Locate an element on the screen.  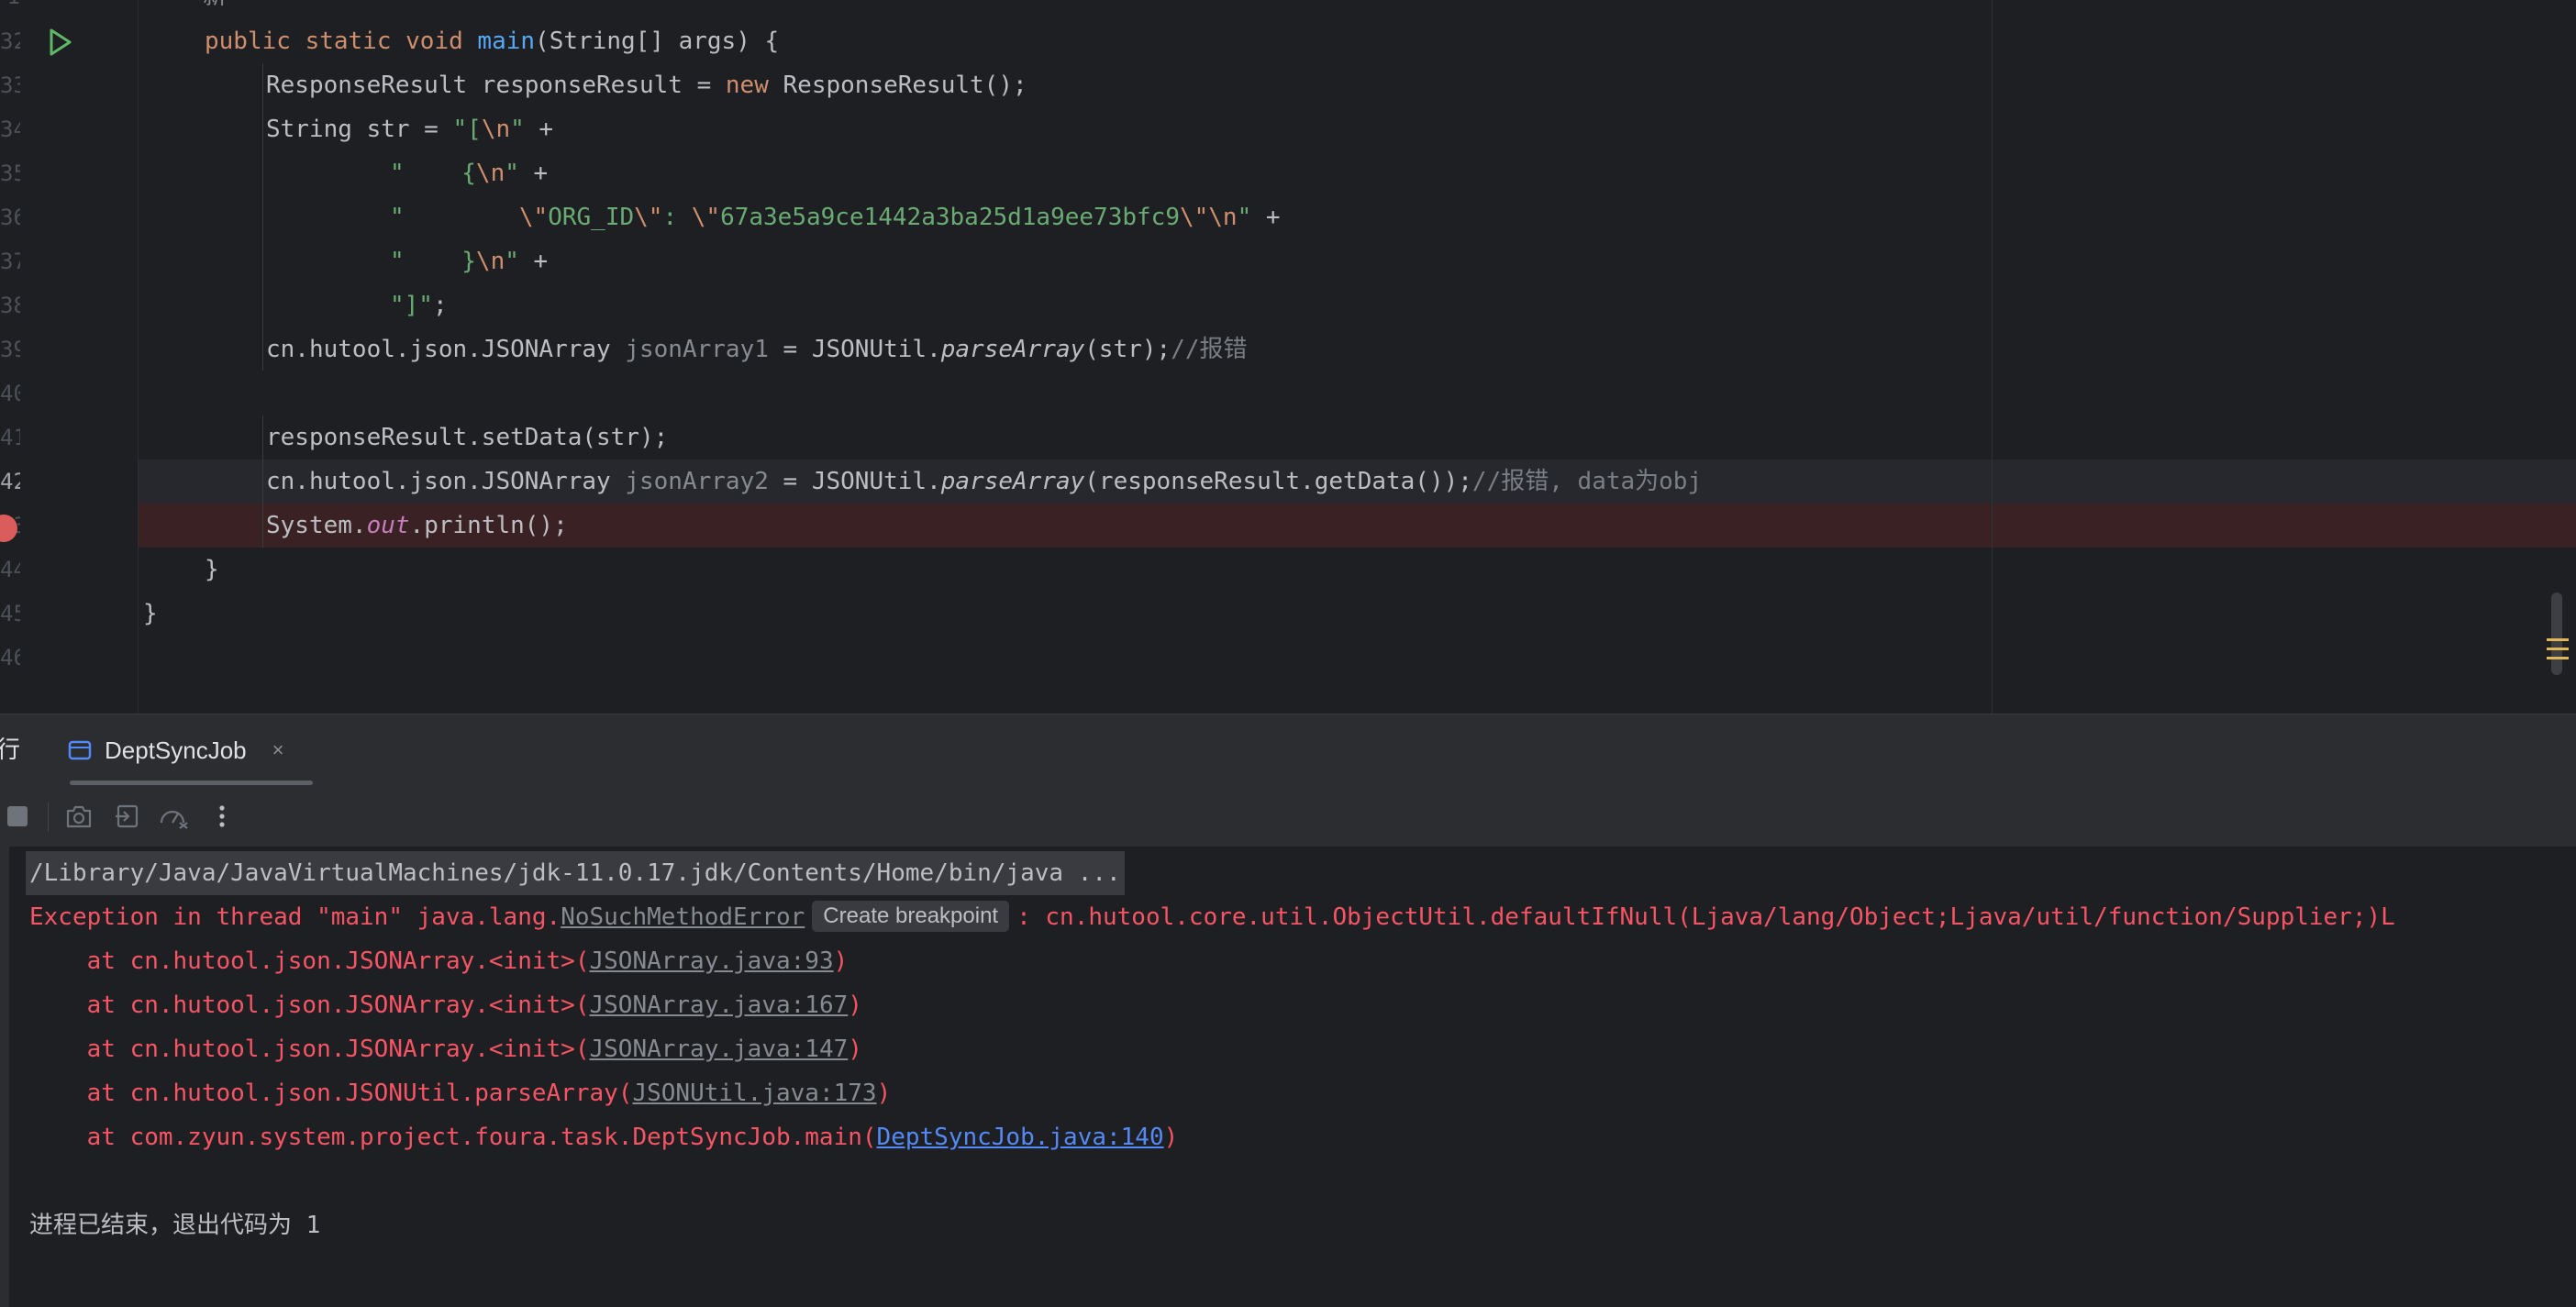
code-line-32: public static void main(String[] args) { is located at coordinates (492, 41).